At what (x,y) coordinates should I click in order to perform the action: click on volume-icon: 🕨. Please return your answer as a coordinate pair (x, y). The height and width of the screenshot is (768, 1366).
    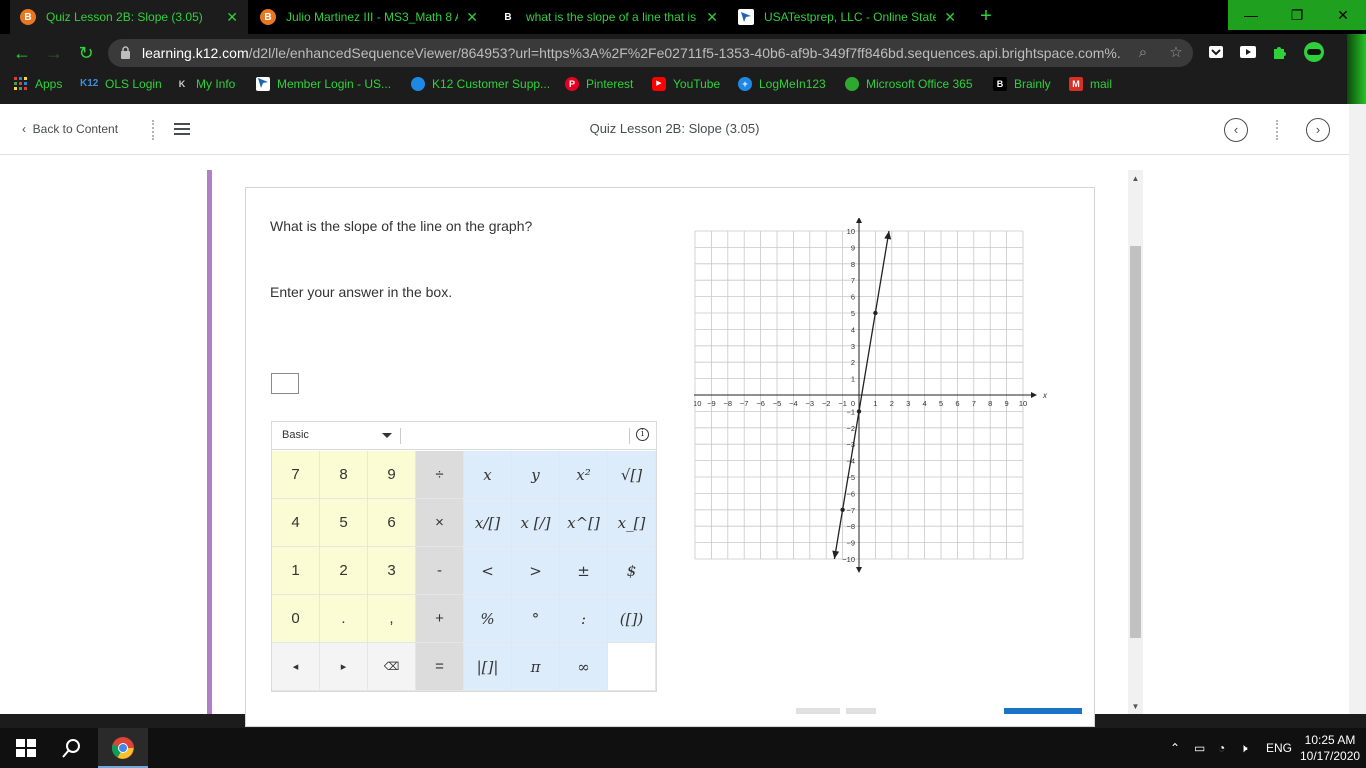
    Looking at the image, I should click on (1244, 748).